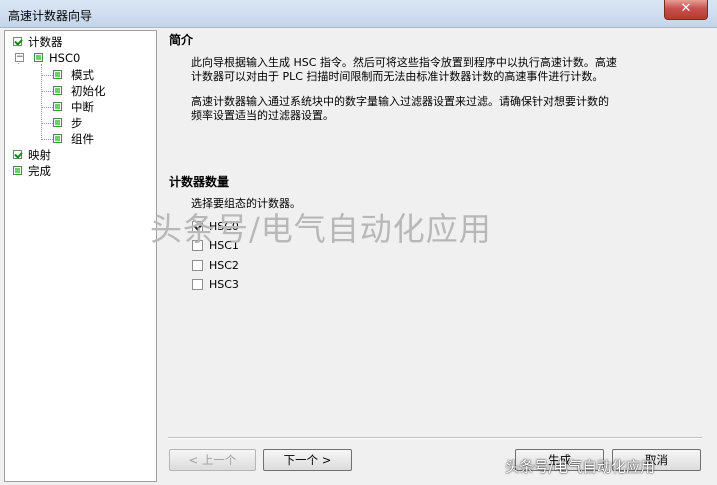  I want to click on tree-item-label: 组件, so click(82, 139).